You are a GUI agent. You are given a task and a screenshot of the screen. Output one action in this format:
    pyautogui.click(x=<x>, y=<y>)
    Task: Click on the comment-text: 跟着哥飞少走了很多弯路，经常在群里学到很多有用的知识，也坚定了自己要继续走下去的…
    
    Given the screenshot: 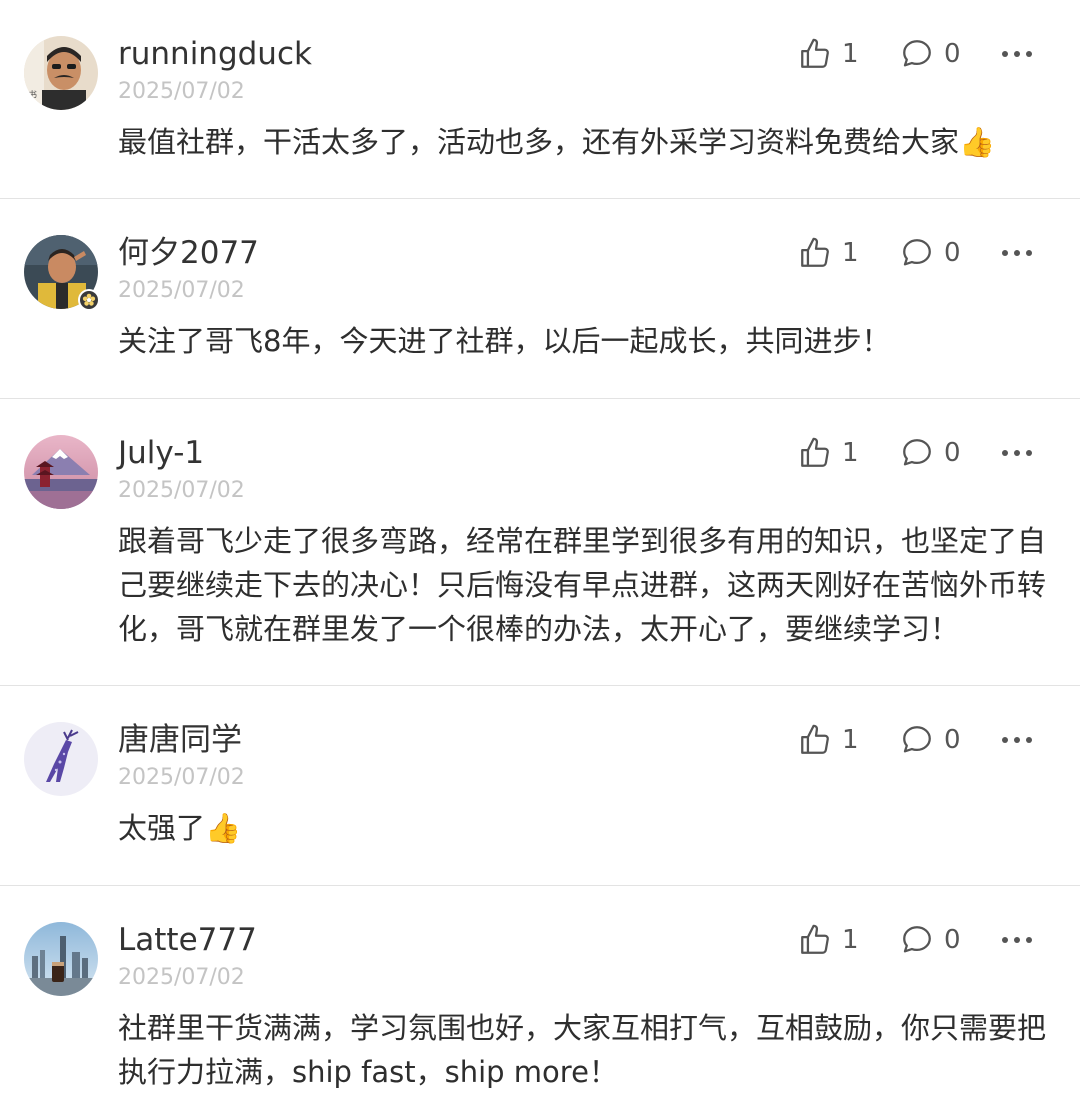 What is the action you would take?
    pyautogui.click(x=582, y=585)
    